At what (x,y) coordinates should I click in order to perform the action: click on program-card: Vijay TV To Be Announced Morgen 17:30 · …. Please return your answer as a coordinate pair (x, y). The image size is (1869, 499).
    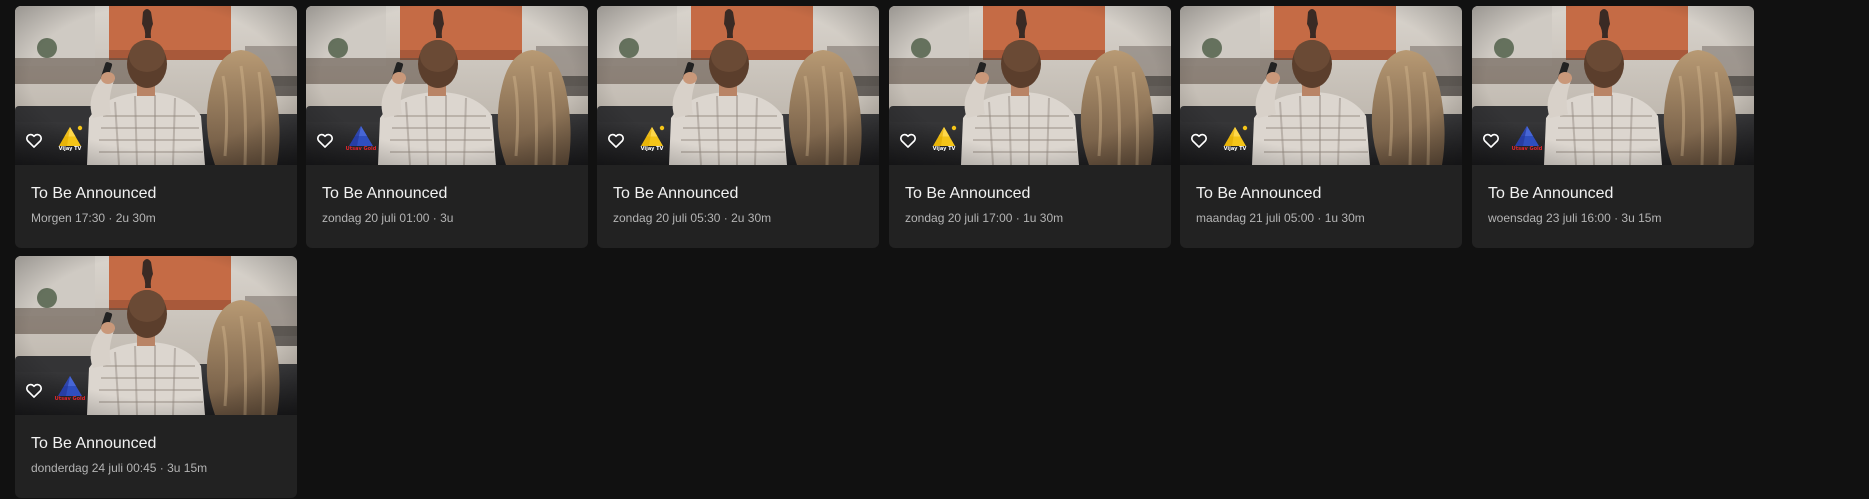
    Looking at the image, I should click on (156, 127).